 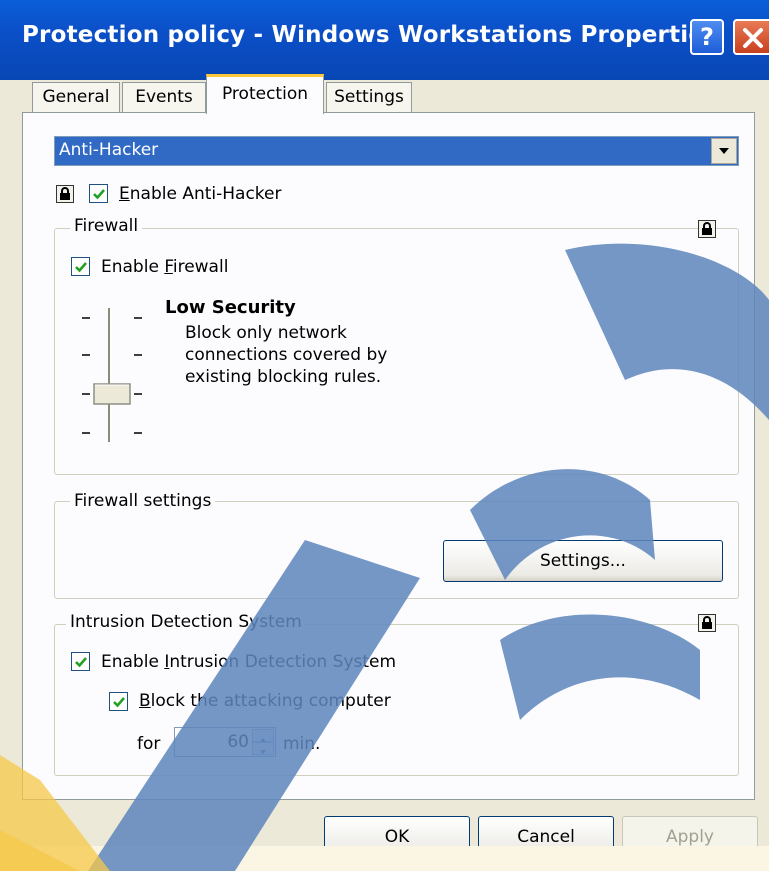 What do you see at coordinates (106, 226) in the screenshot?
I see `firewall-group-label: Firewall` at bounding box center [106, 226].